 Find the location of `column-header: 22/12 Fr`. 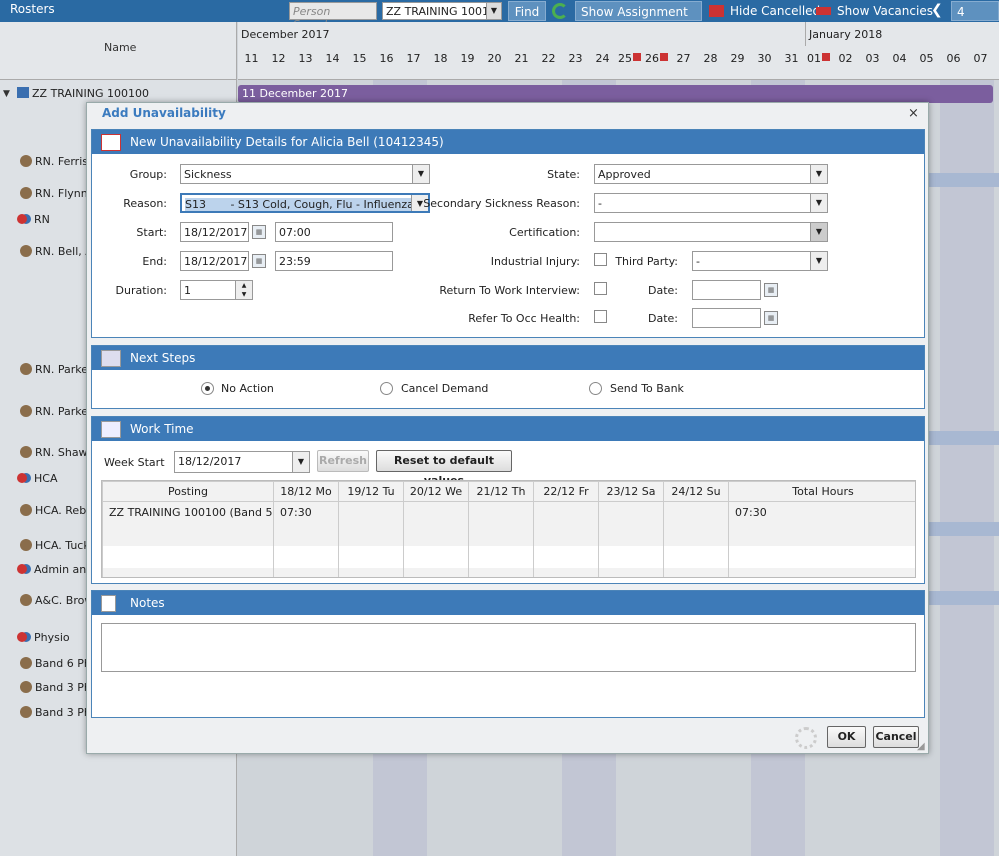

column-header: 22/12 Fr is located at coordinates (566, 491).